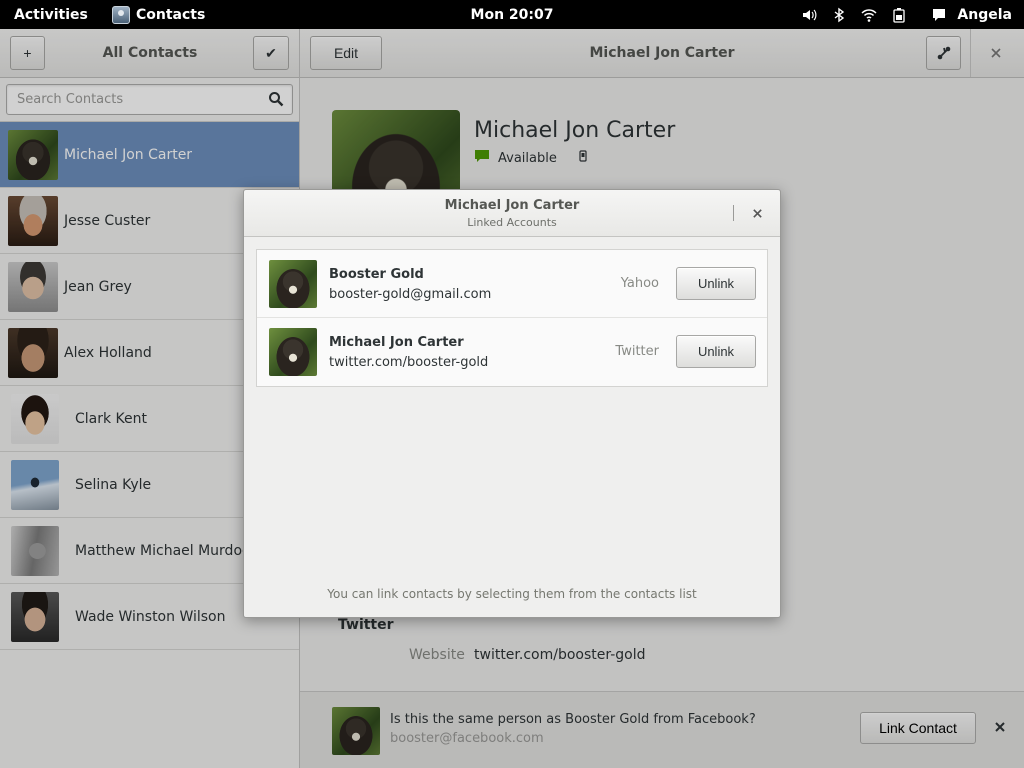 This screenshot has height=768, width=1024. Describe the element at coordinates (396, 342) in the screenshot. I see `account-name: Michael Jon Carter` at that location.